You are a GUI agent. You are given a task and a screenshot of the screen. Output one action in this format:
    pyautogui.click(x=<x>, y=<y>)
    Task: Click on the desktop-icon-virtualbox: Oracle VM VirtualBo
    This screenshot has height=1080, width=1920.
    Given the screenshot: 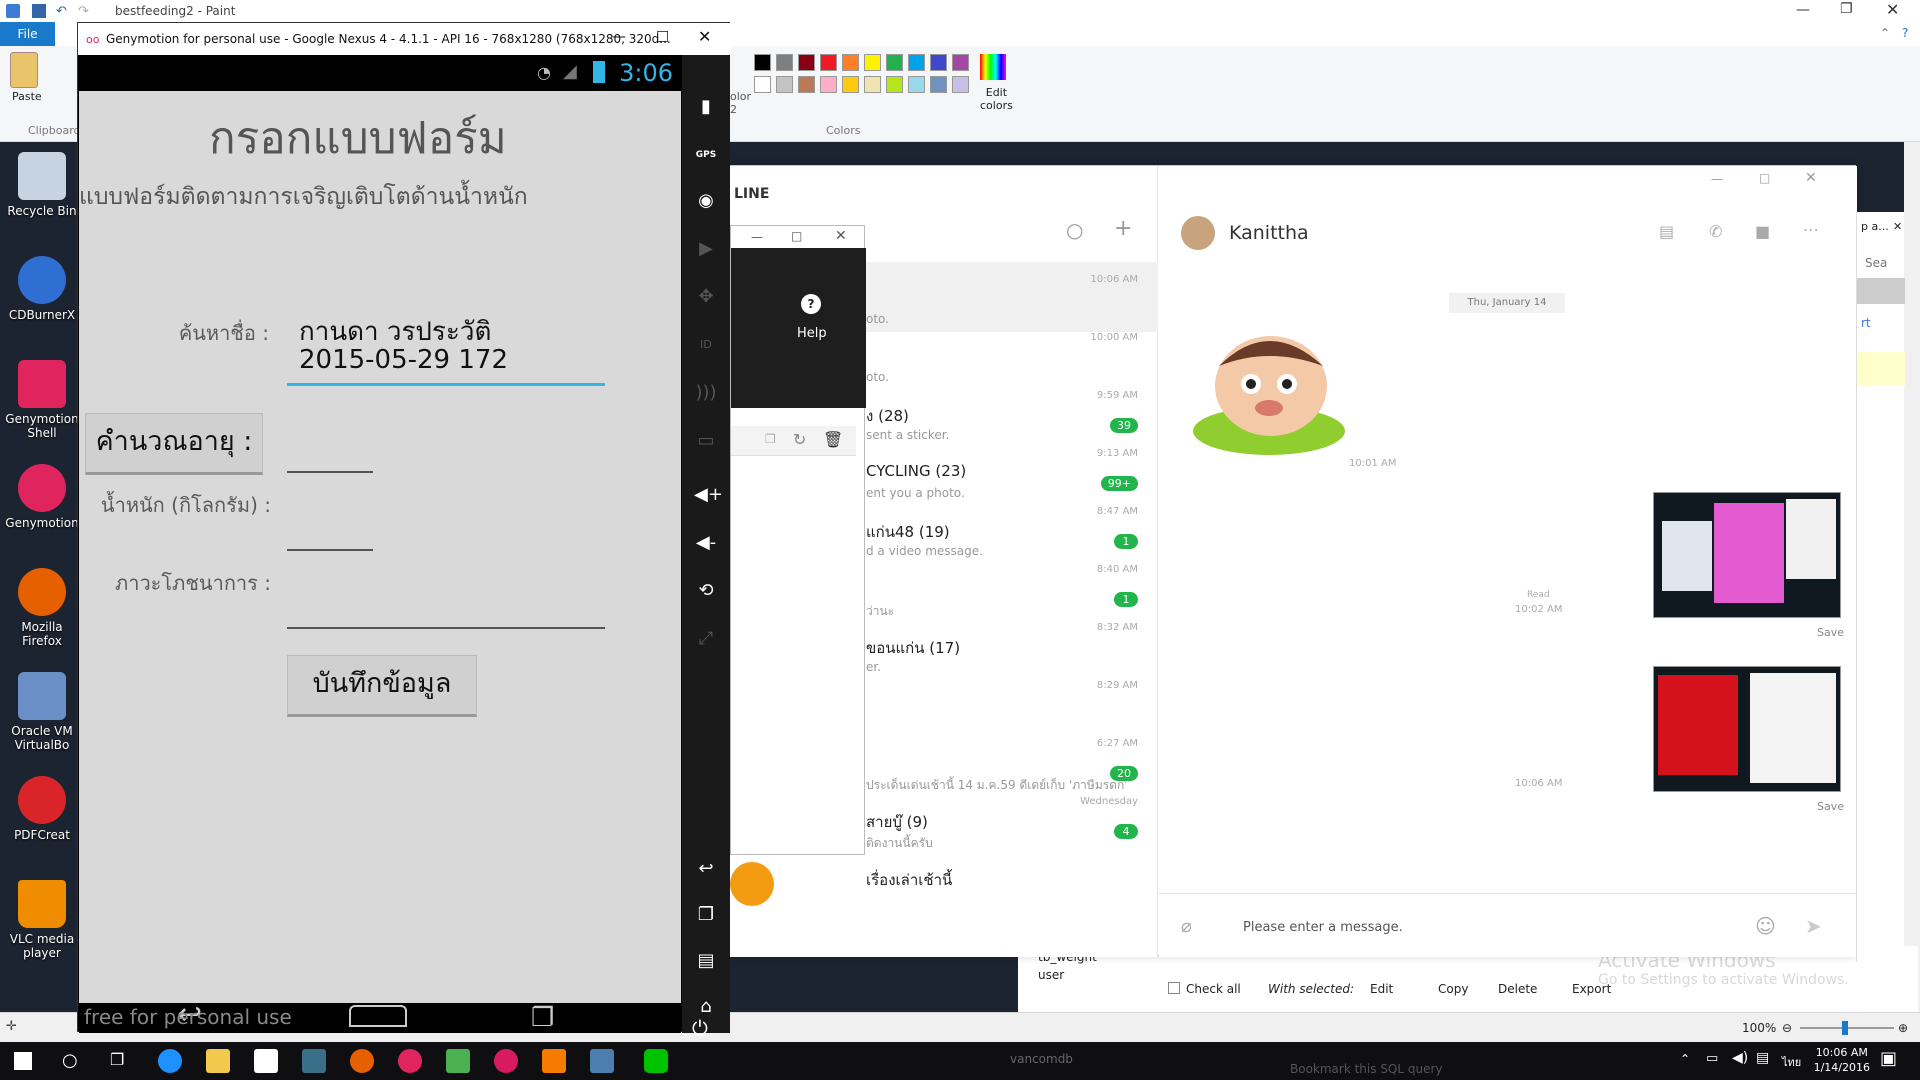 What is the action you would take?
    pyautogui.click(x=42, y=712)
    